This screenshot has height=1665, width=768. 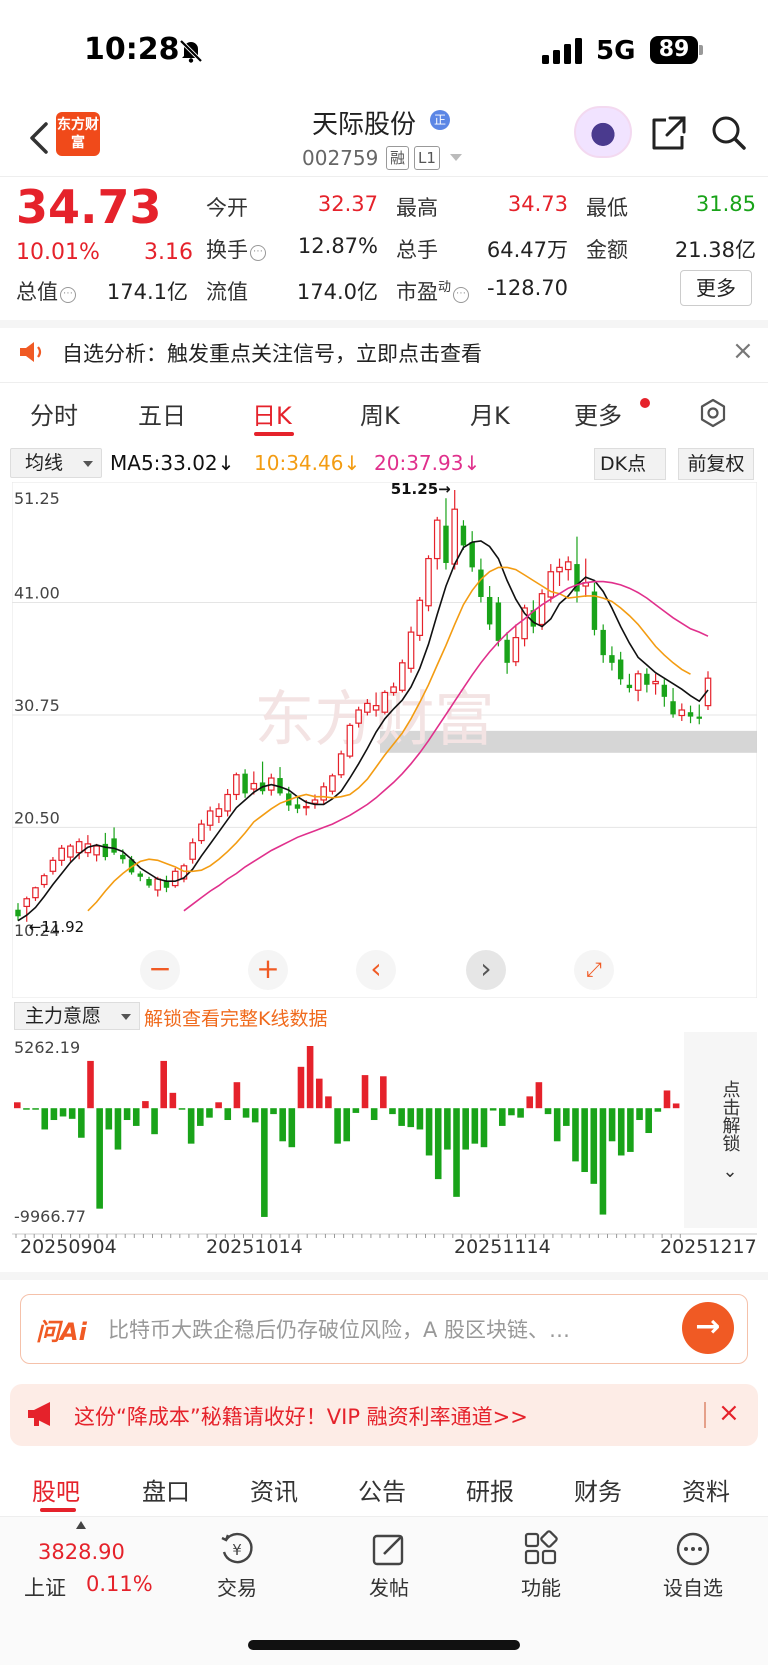 What do you see at coordinates (380, 413) in the screenshot?
I see `tab-weekly-k: 周K` at bounding box center [380, 413].